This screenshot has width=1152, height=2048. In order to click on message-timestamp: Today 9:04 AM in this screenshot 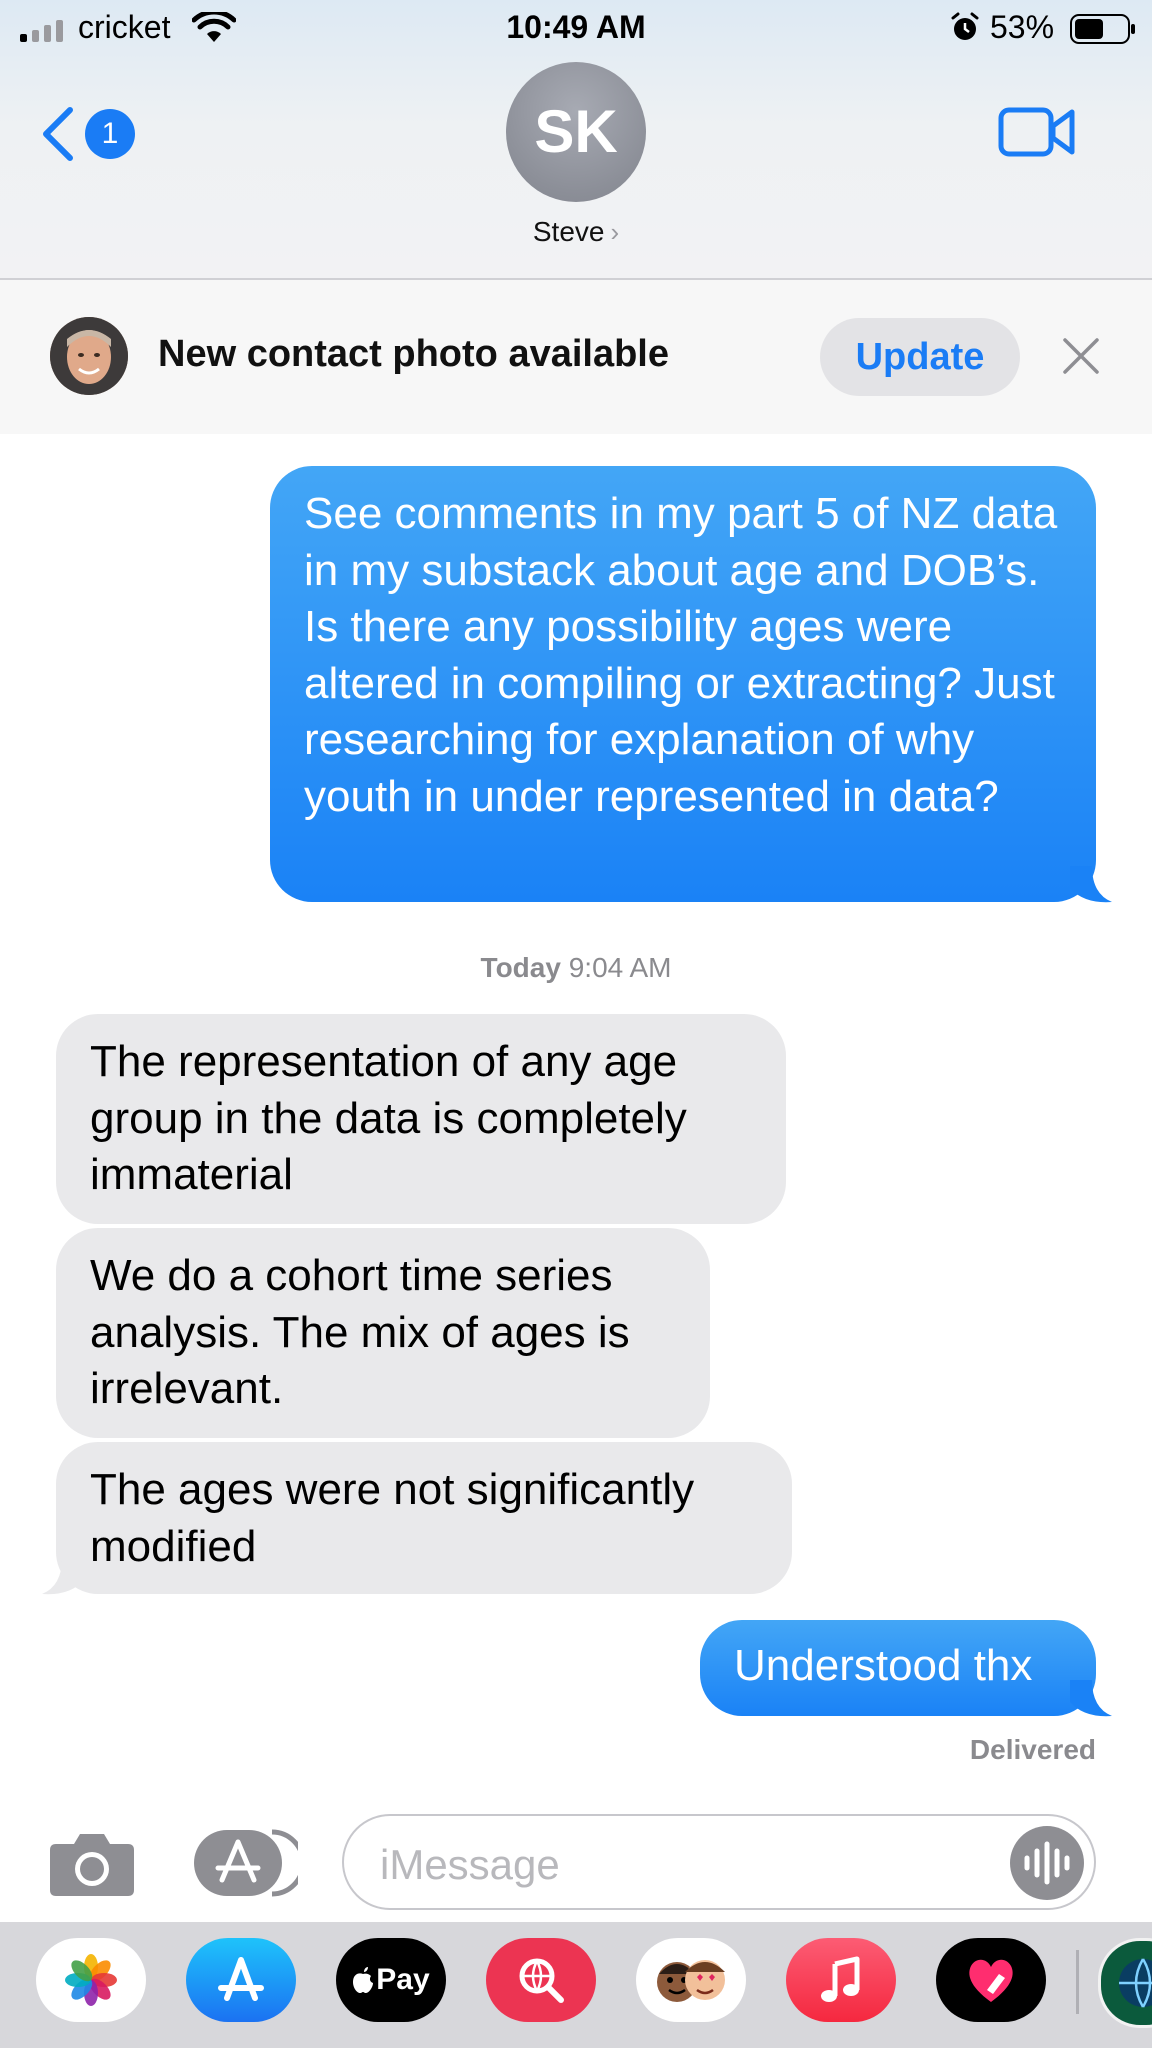, I will do `click(576, 968)`.